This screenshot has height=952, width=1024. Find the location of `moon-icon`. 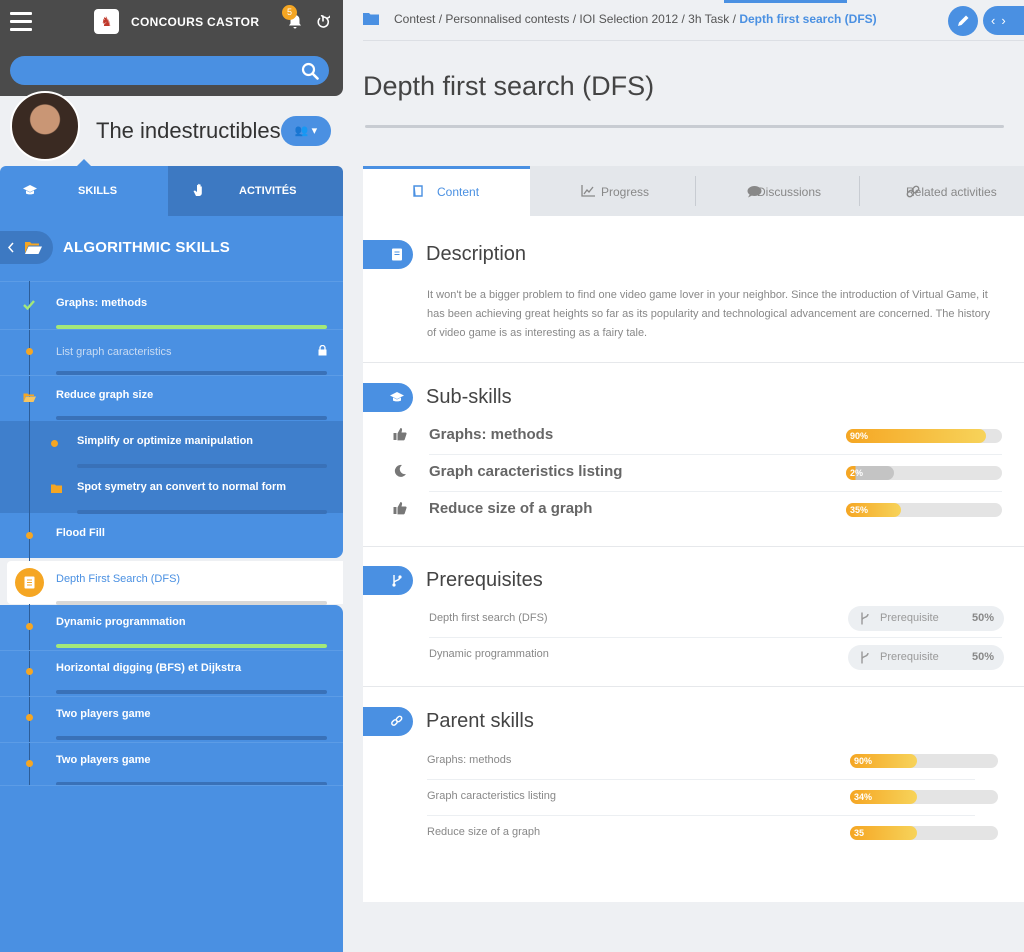

moon-icon is located at coordinates (400, 470).